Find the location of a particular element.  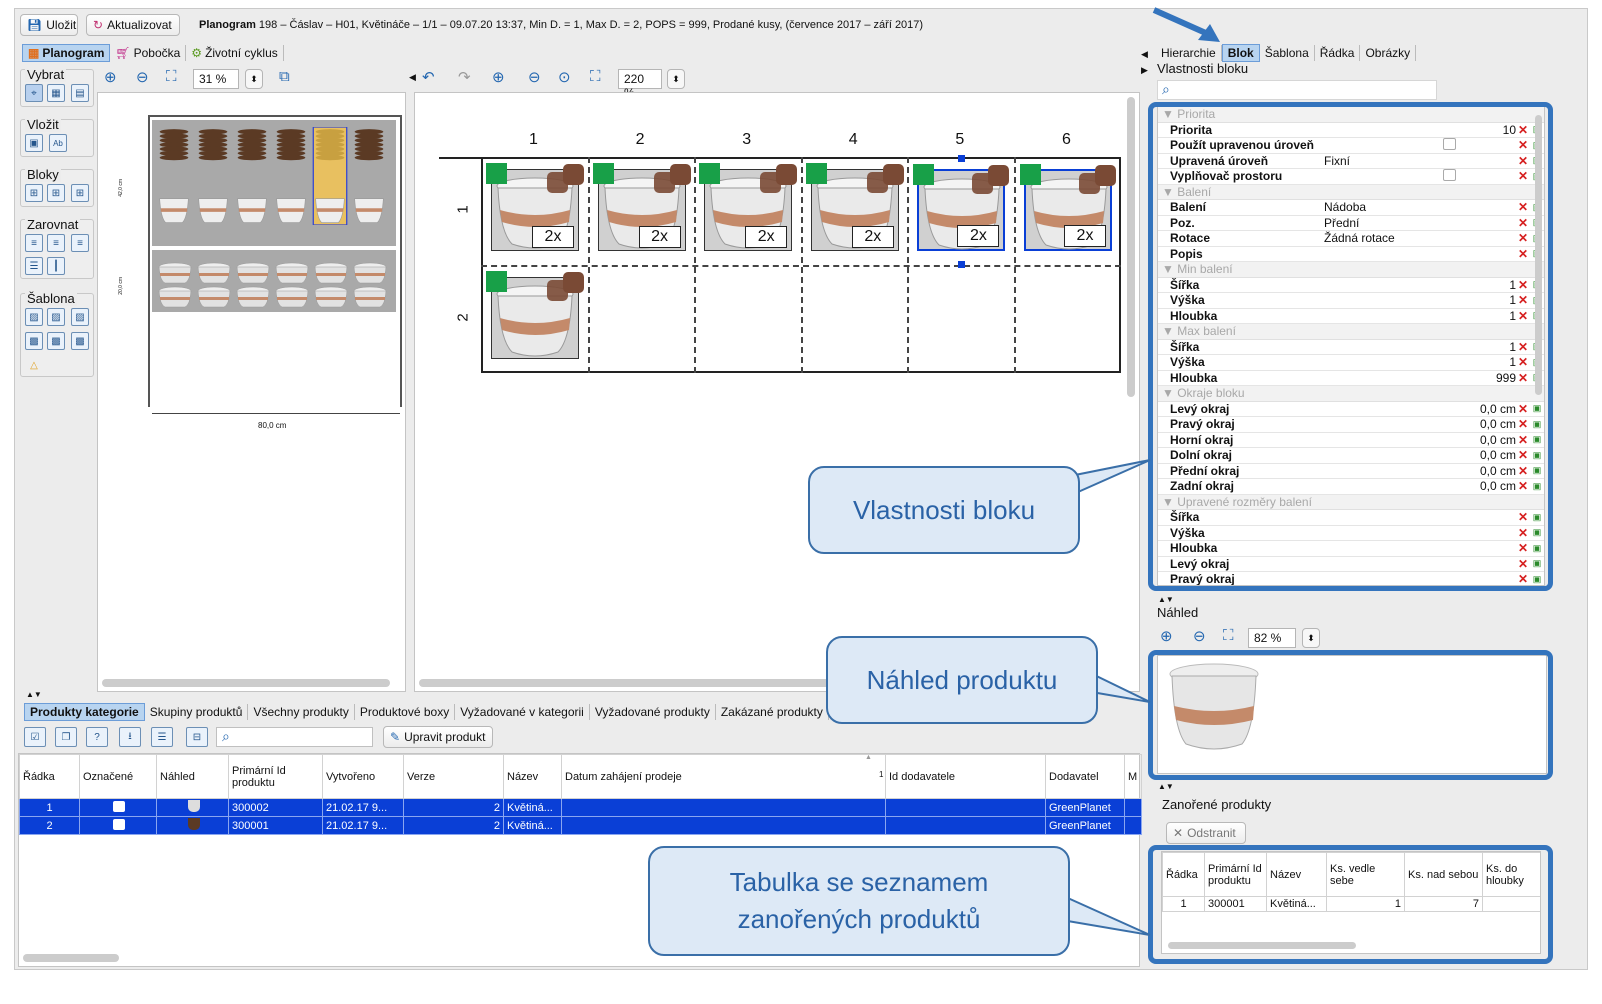

remove-button: ✕ Odstranit is located at coordinates (1206, 833).